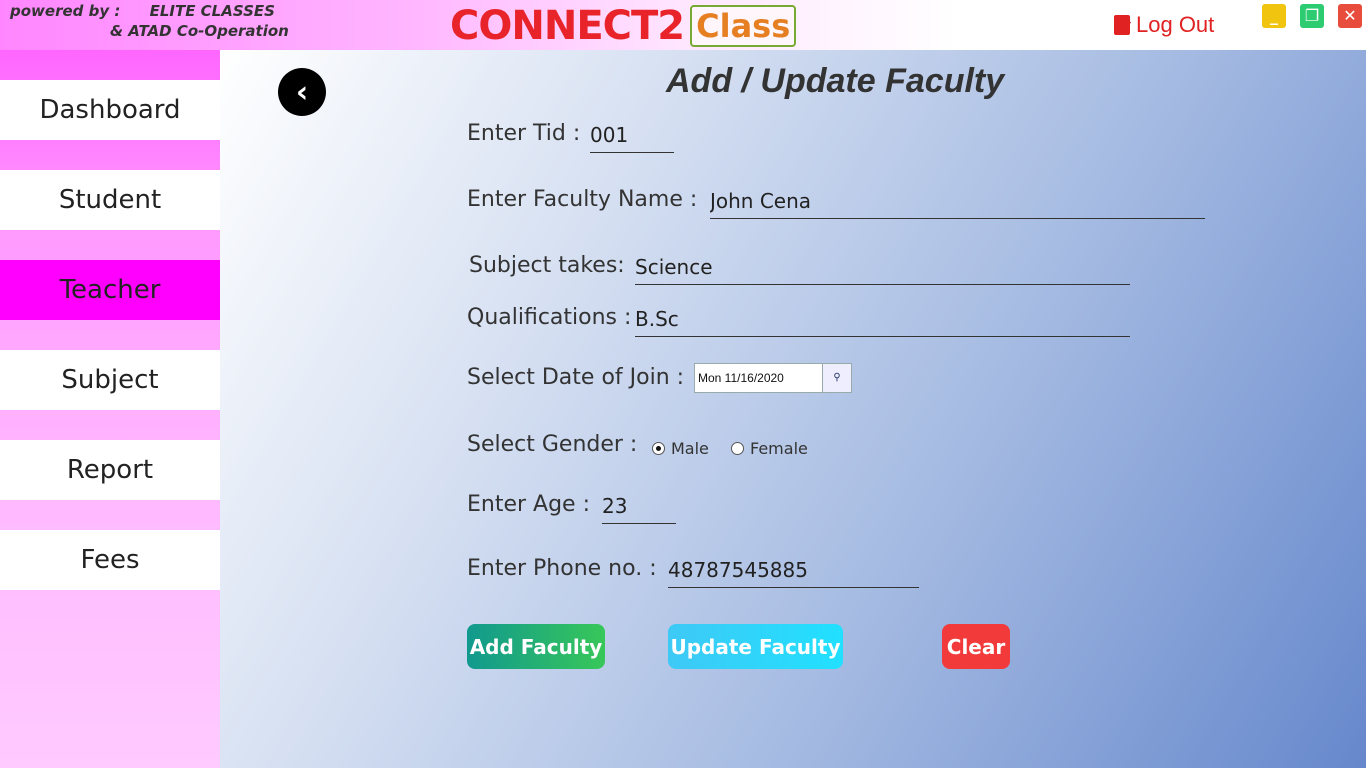 Image resolution: width=1366 pixels, height=768 pixels. What do you see at coordinates (562, 568) in the screenshot?
I see `phone-label: Enter Phone no. :` at bounding box center [562, 568].